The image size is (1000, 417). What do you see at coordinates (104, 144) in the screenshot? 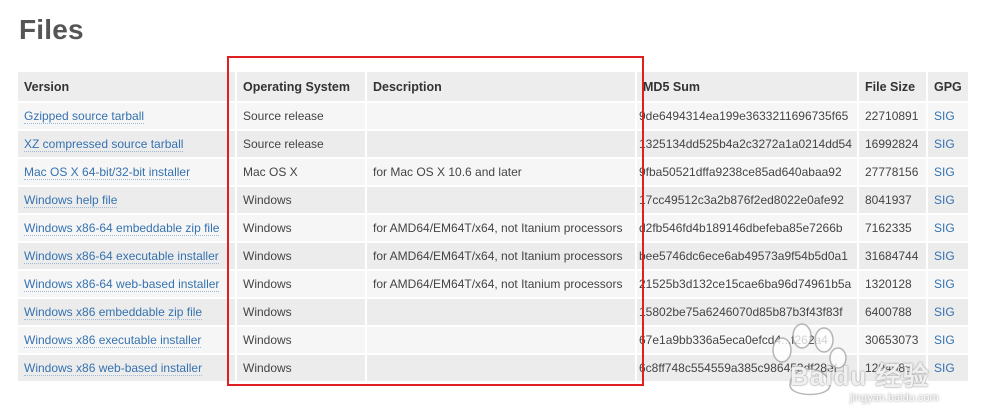
I see `version-link: XZ compressed source tarball` at bounding box center [104, 144].